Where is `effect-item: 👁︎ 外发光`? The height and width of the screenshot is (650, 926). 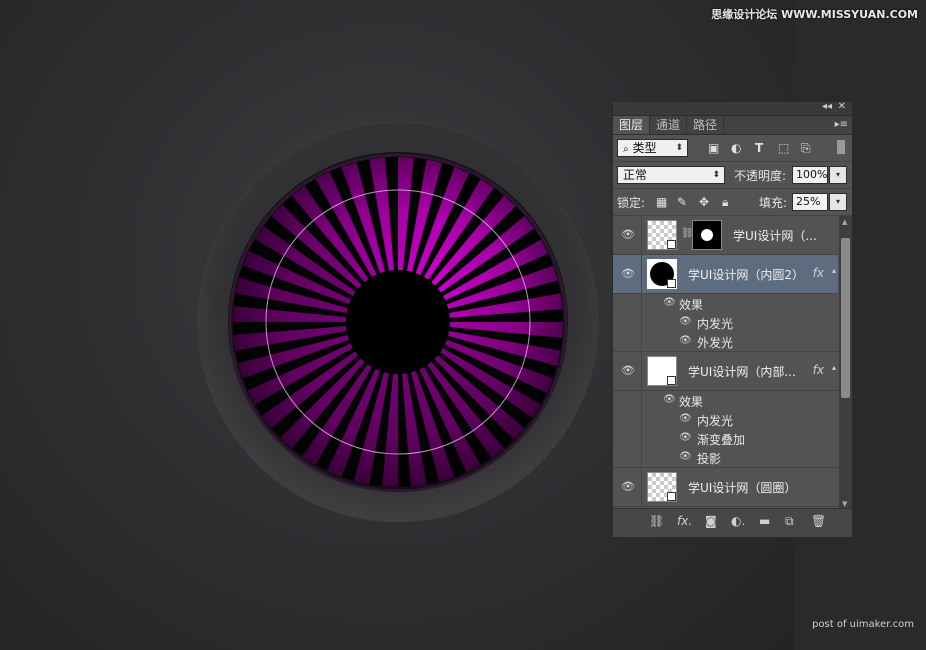 effect-item: 👁︎ 外发光 is located at coordinates (725, 342).